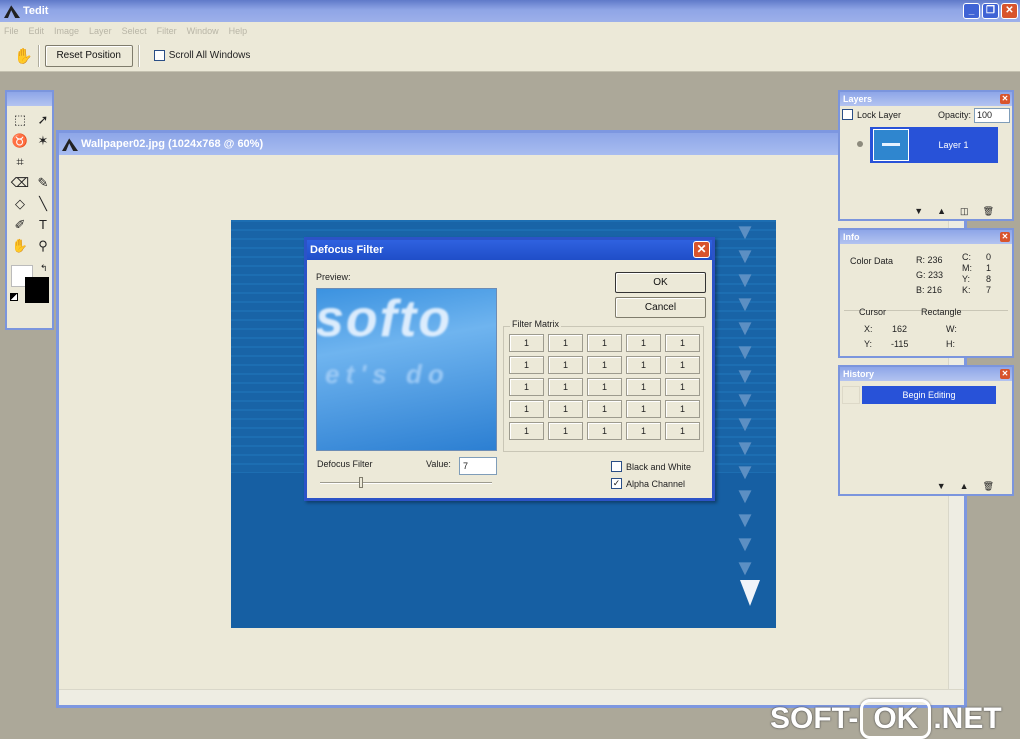  What do you see at coordinates (238, 31) in the screenshot?
I see `menu-help: Help` at bounding box center [238, 31].